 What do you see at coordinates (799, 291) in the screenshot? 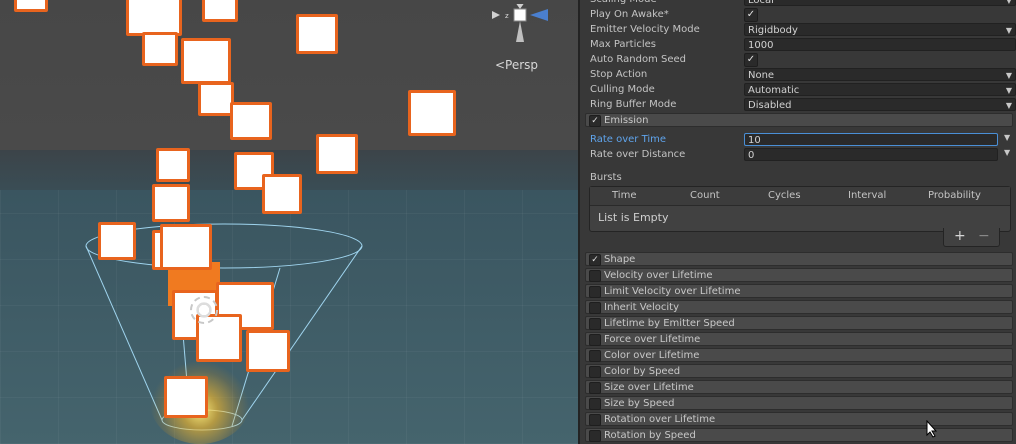
I see `module-header: Limit Velocity over Lifetime` at bounding box center [799, 291].